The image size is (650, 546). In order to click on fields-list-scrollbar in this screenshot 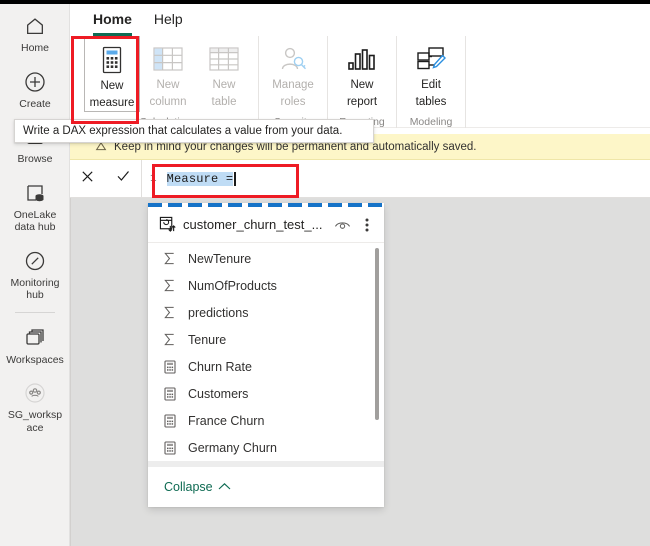, I will do `click(377, 334)`.